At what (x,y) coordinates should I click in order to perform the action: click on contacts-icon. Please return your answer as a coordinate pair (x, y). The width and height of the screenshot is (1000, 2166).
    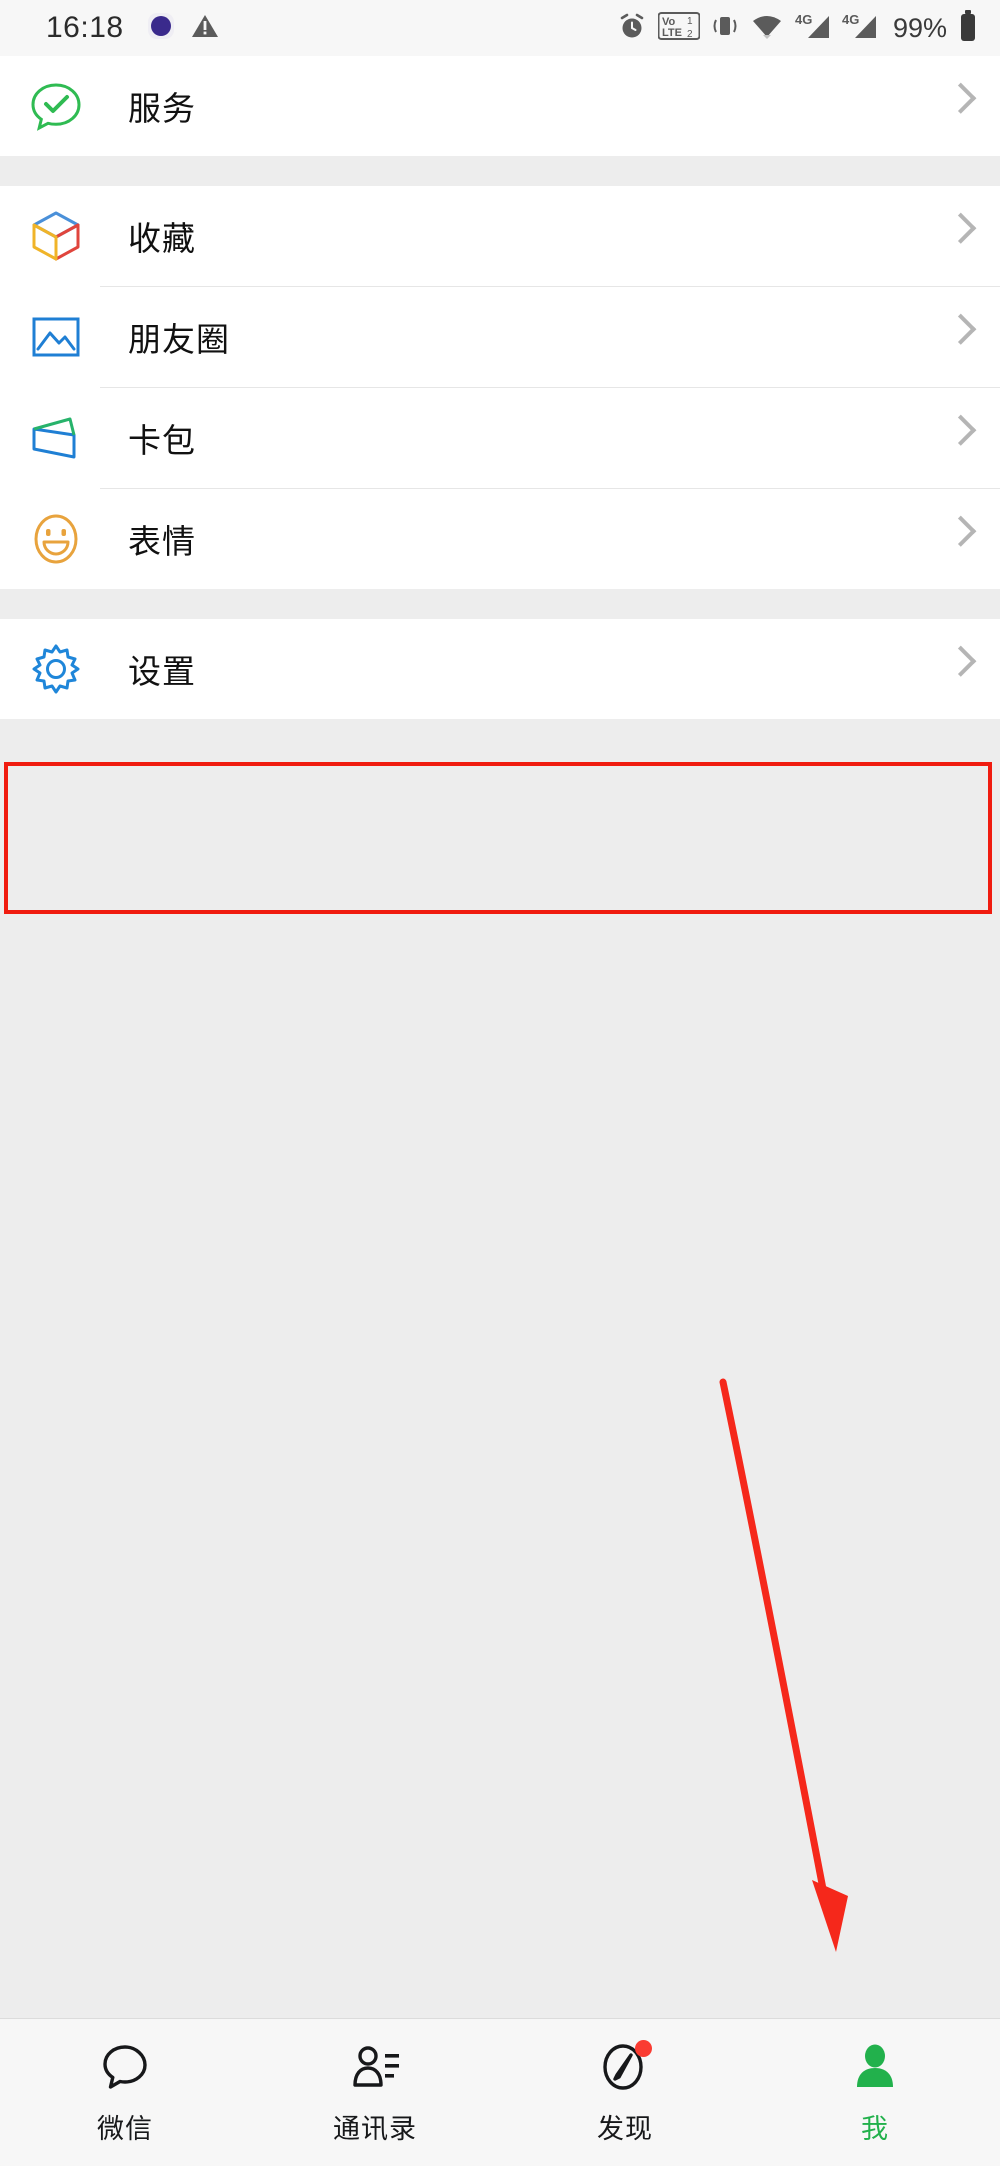
    Looking at the image, I should click on (375, 2067).